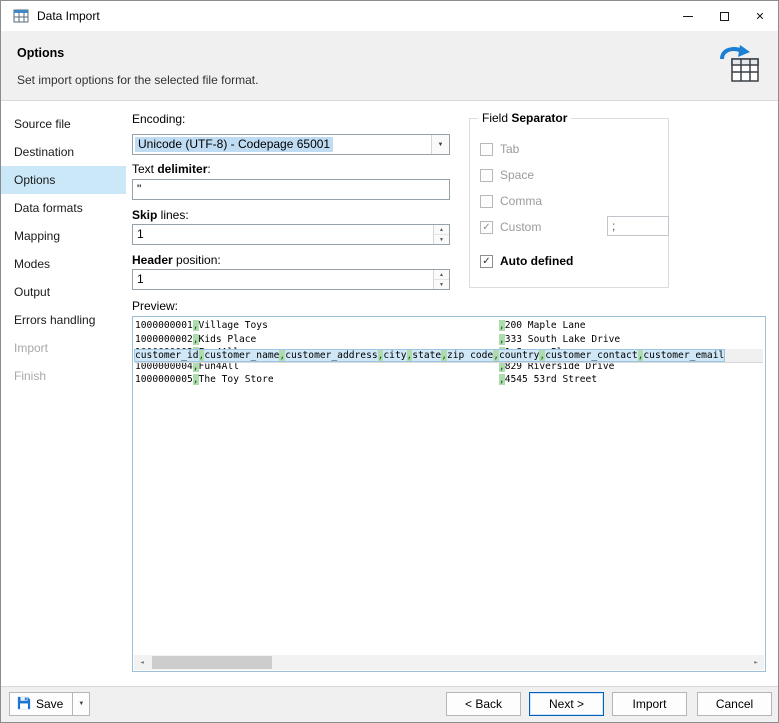  Describe the element at coordinates (486, 261) in the screenshot. I see `checkbox-auto-defined: ✓` at that location.